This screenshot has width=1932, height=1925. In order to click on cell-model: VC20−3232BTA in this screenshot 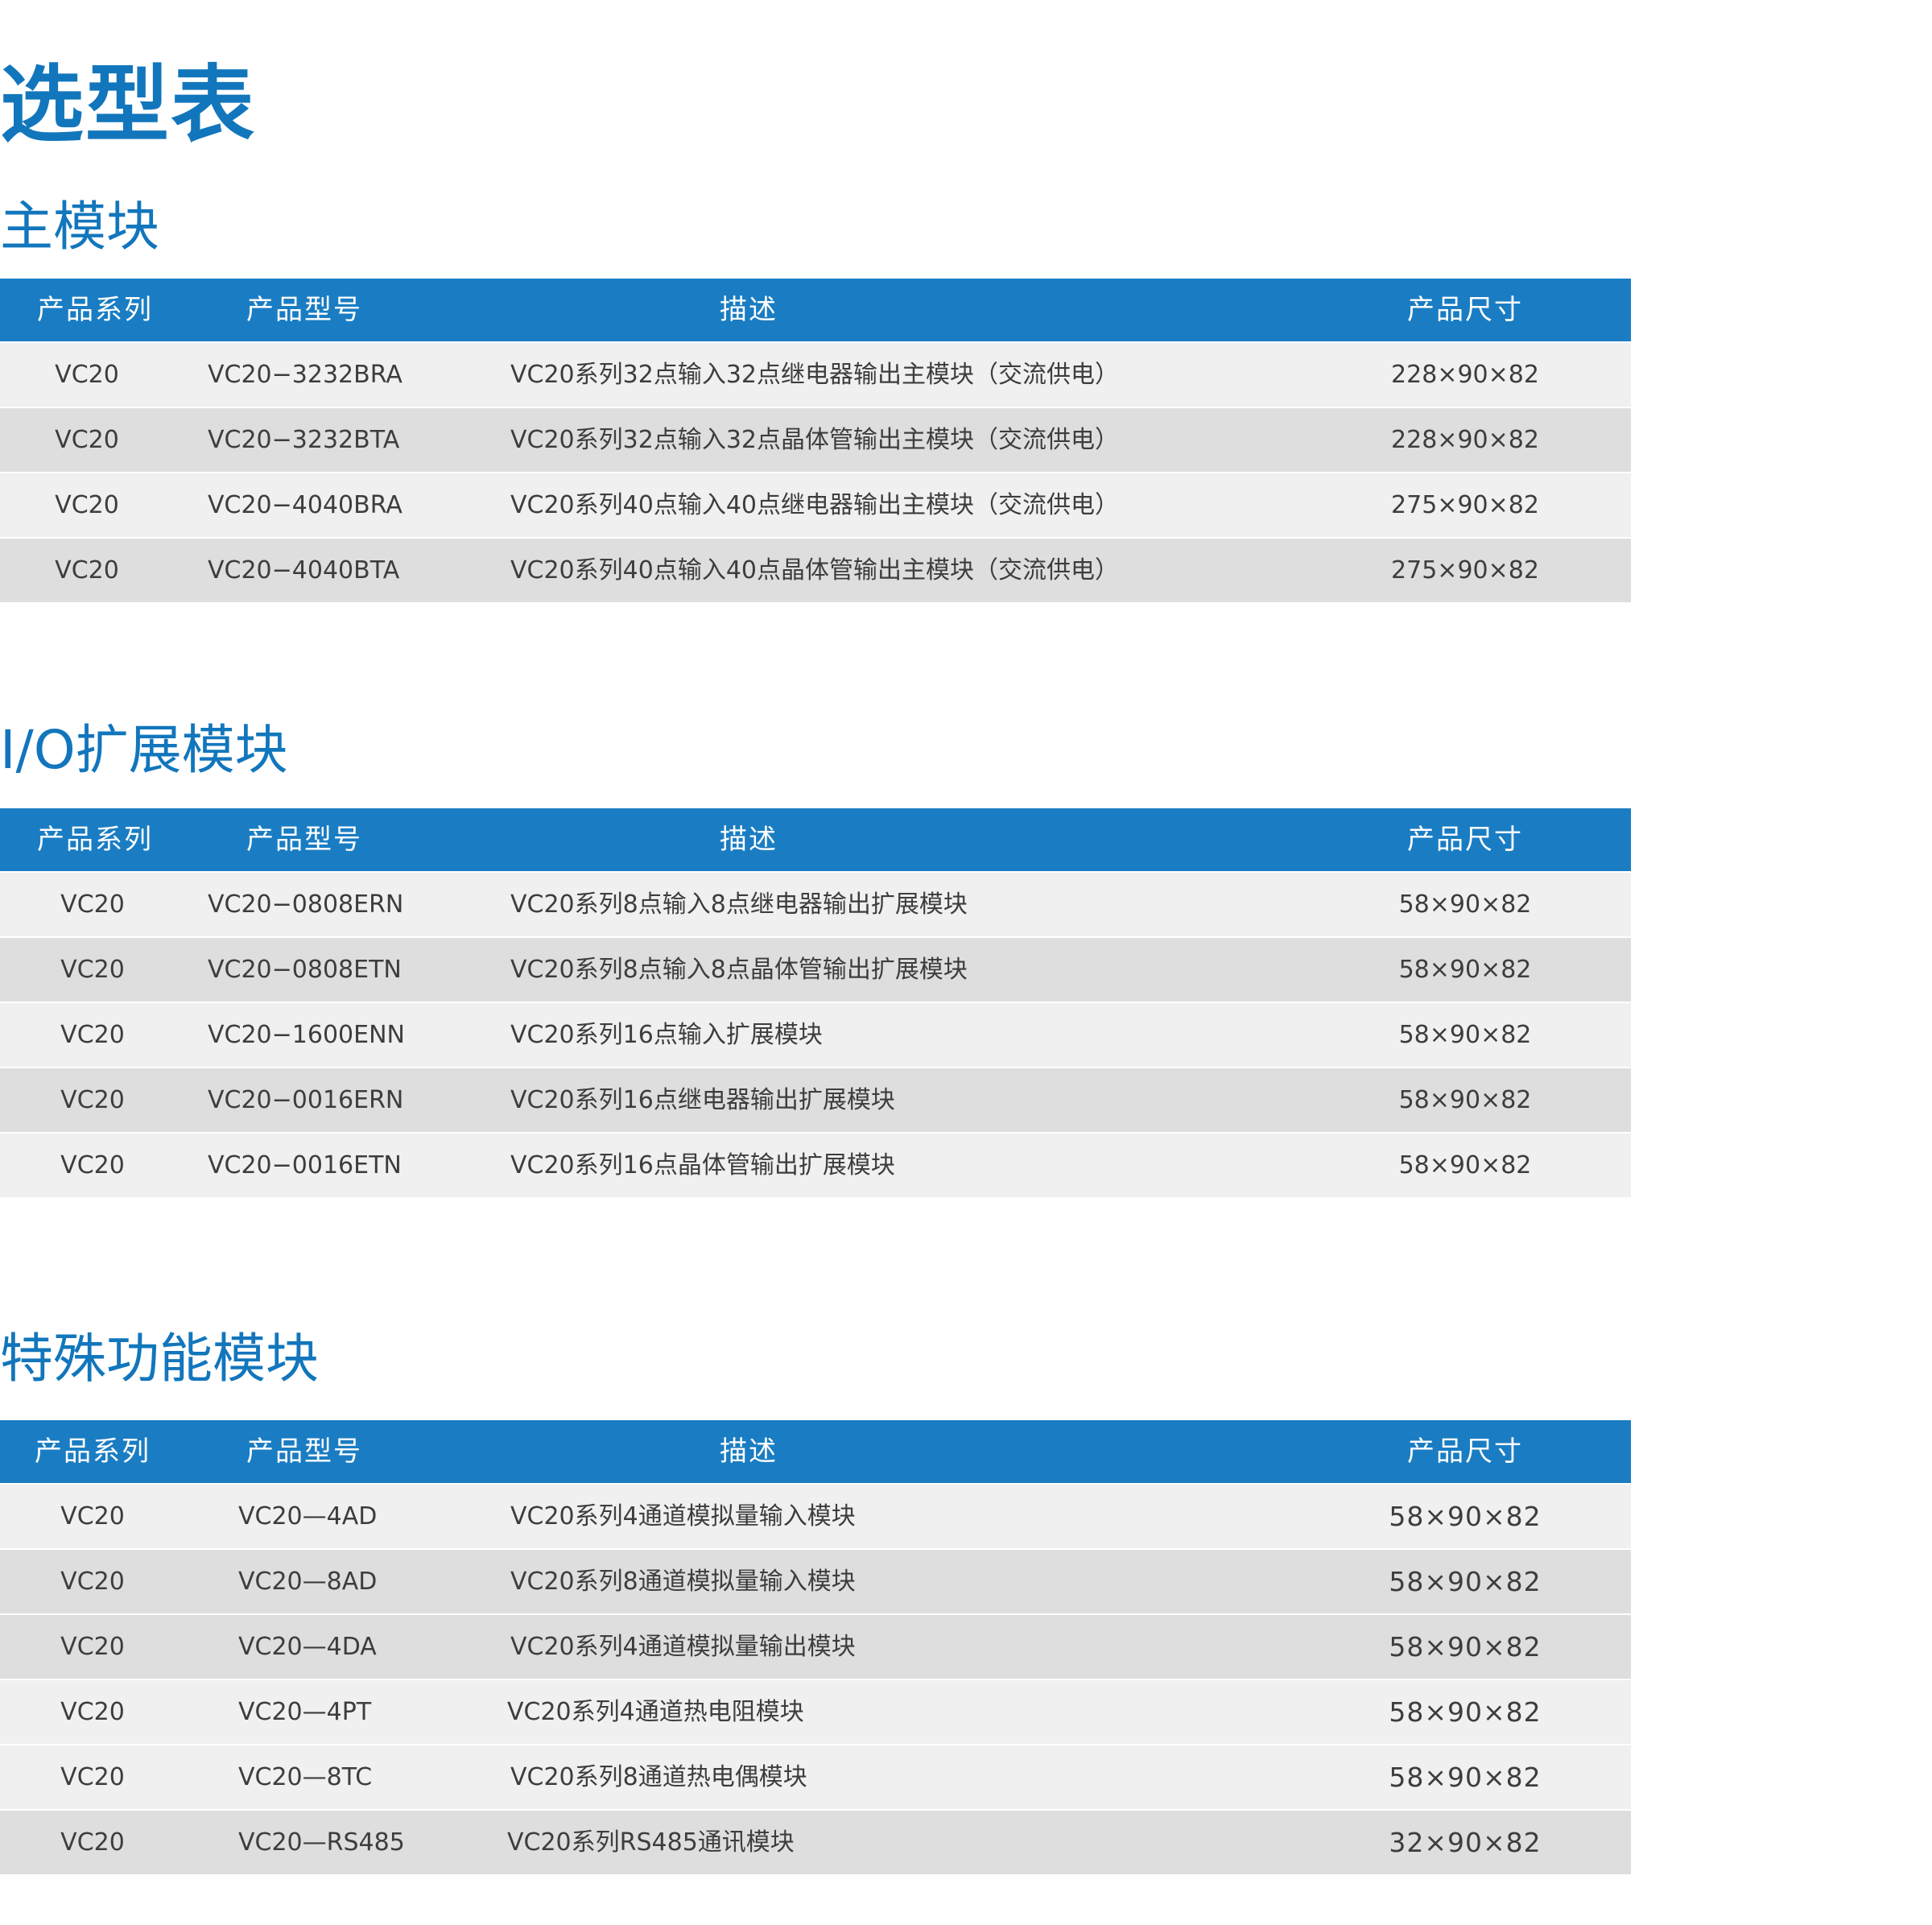, I will do `click(304, 440)`.